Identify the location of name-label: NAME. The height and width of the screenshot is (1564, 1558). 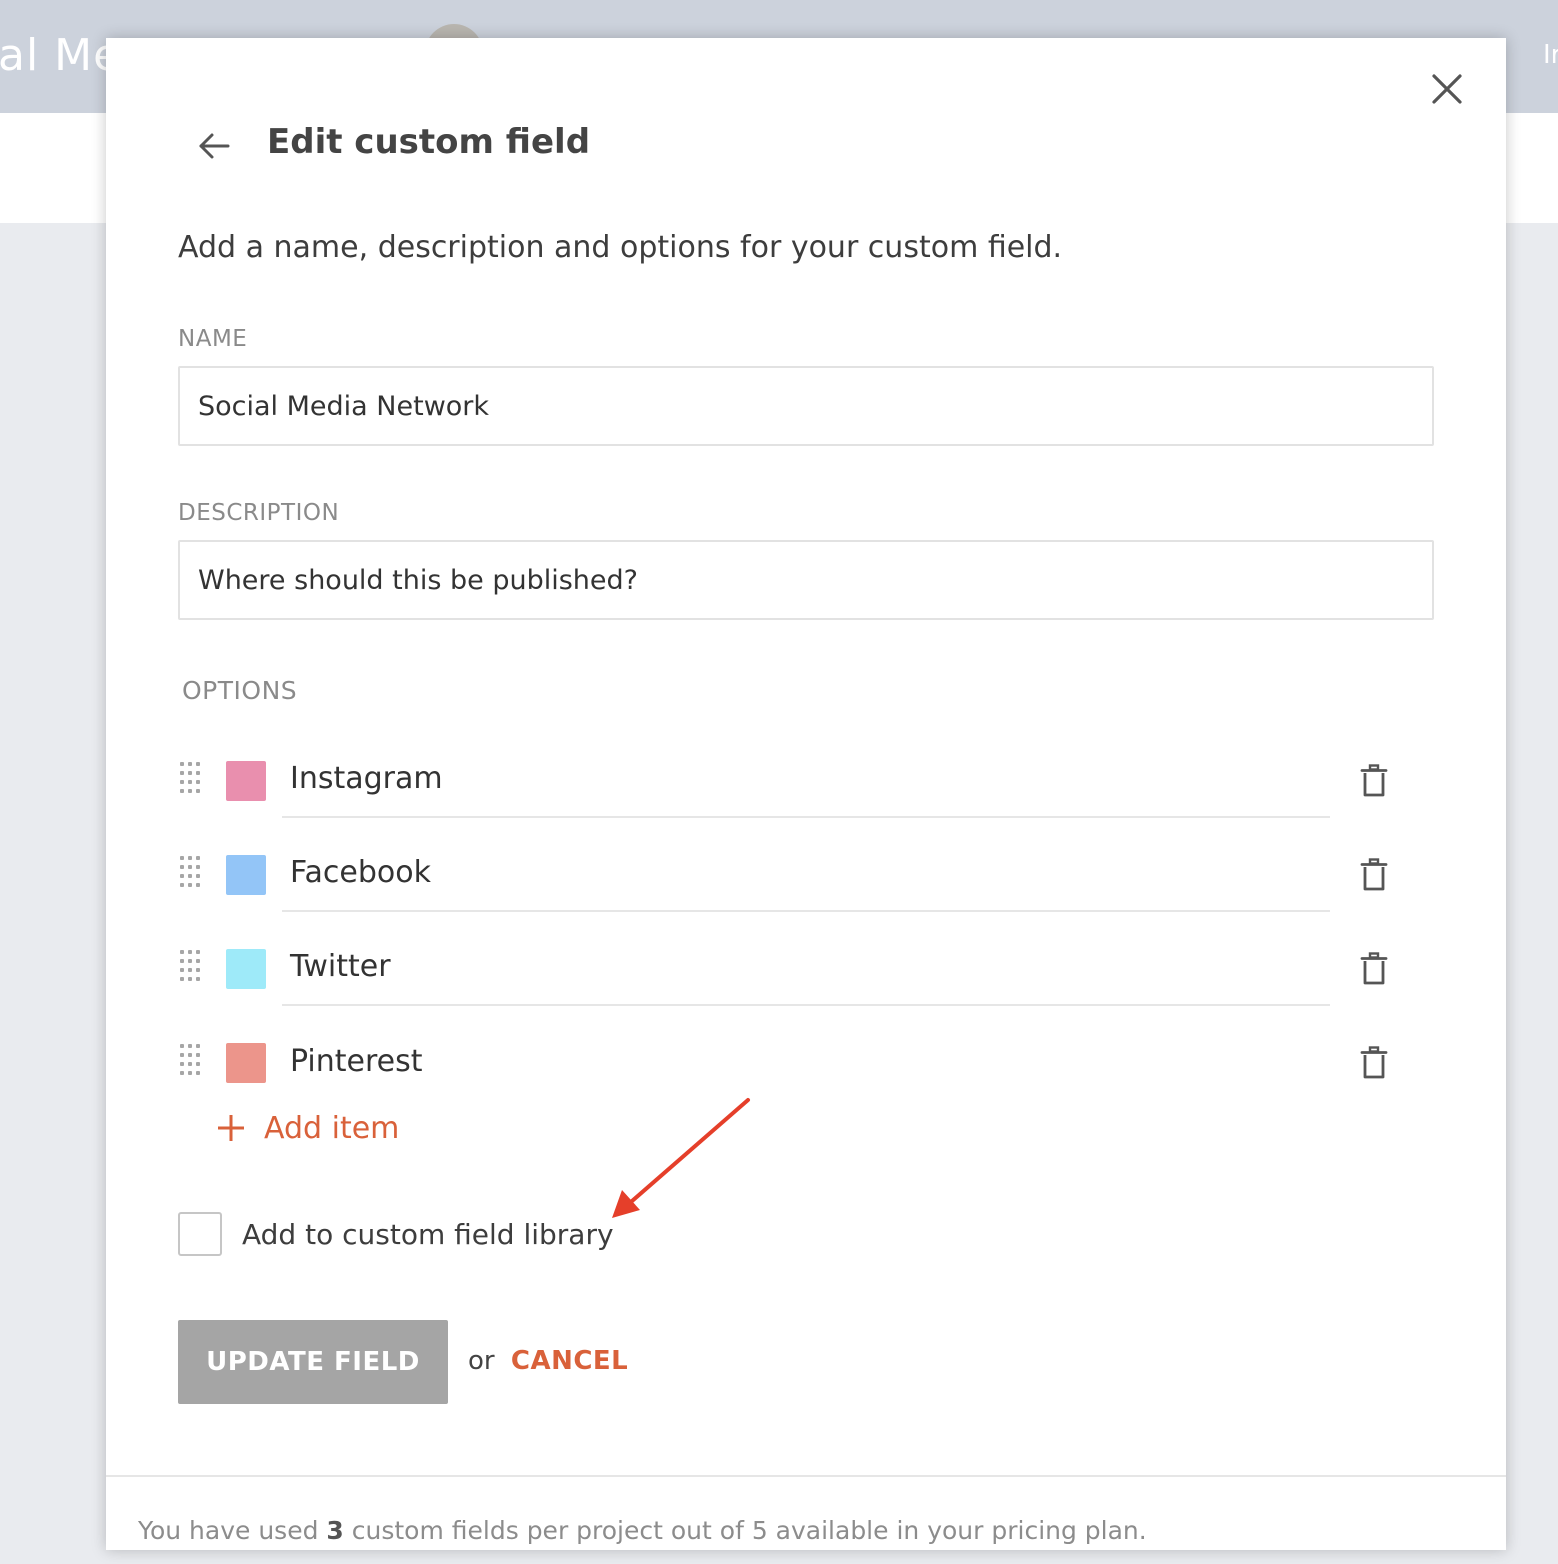
(213, 339).